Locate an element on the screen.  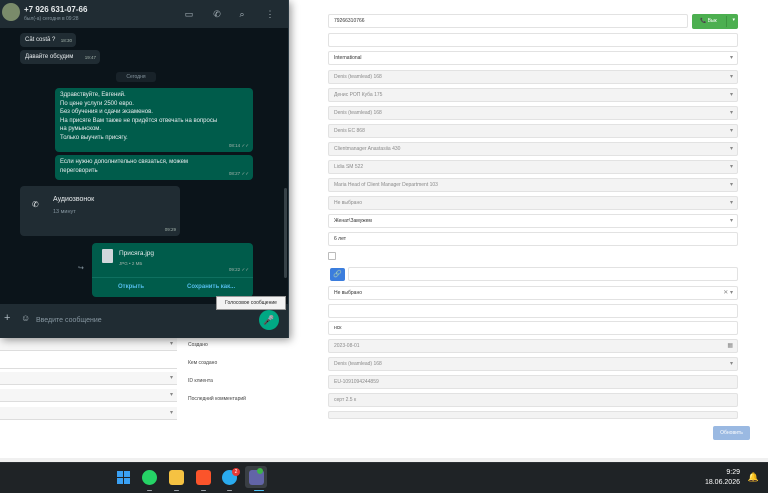
responsible-select-1: Denis (teamlead) 168 ▾ is located at coordinates (533, 77).